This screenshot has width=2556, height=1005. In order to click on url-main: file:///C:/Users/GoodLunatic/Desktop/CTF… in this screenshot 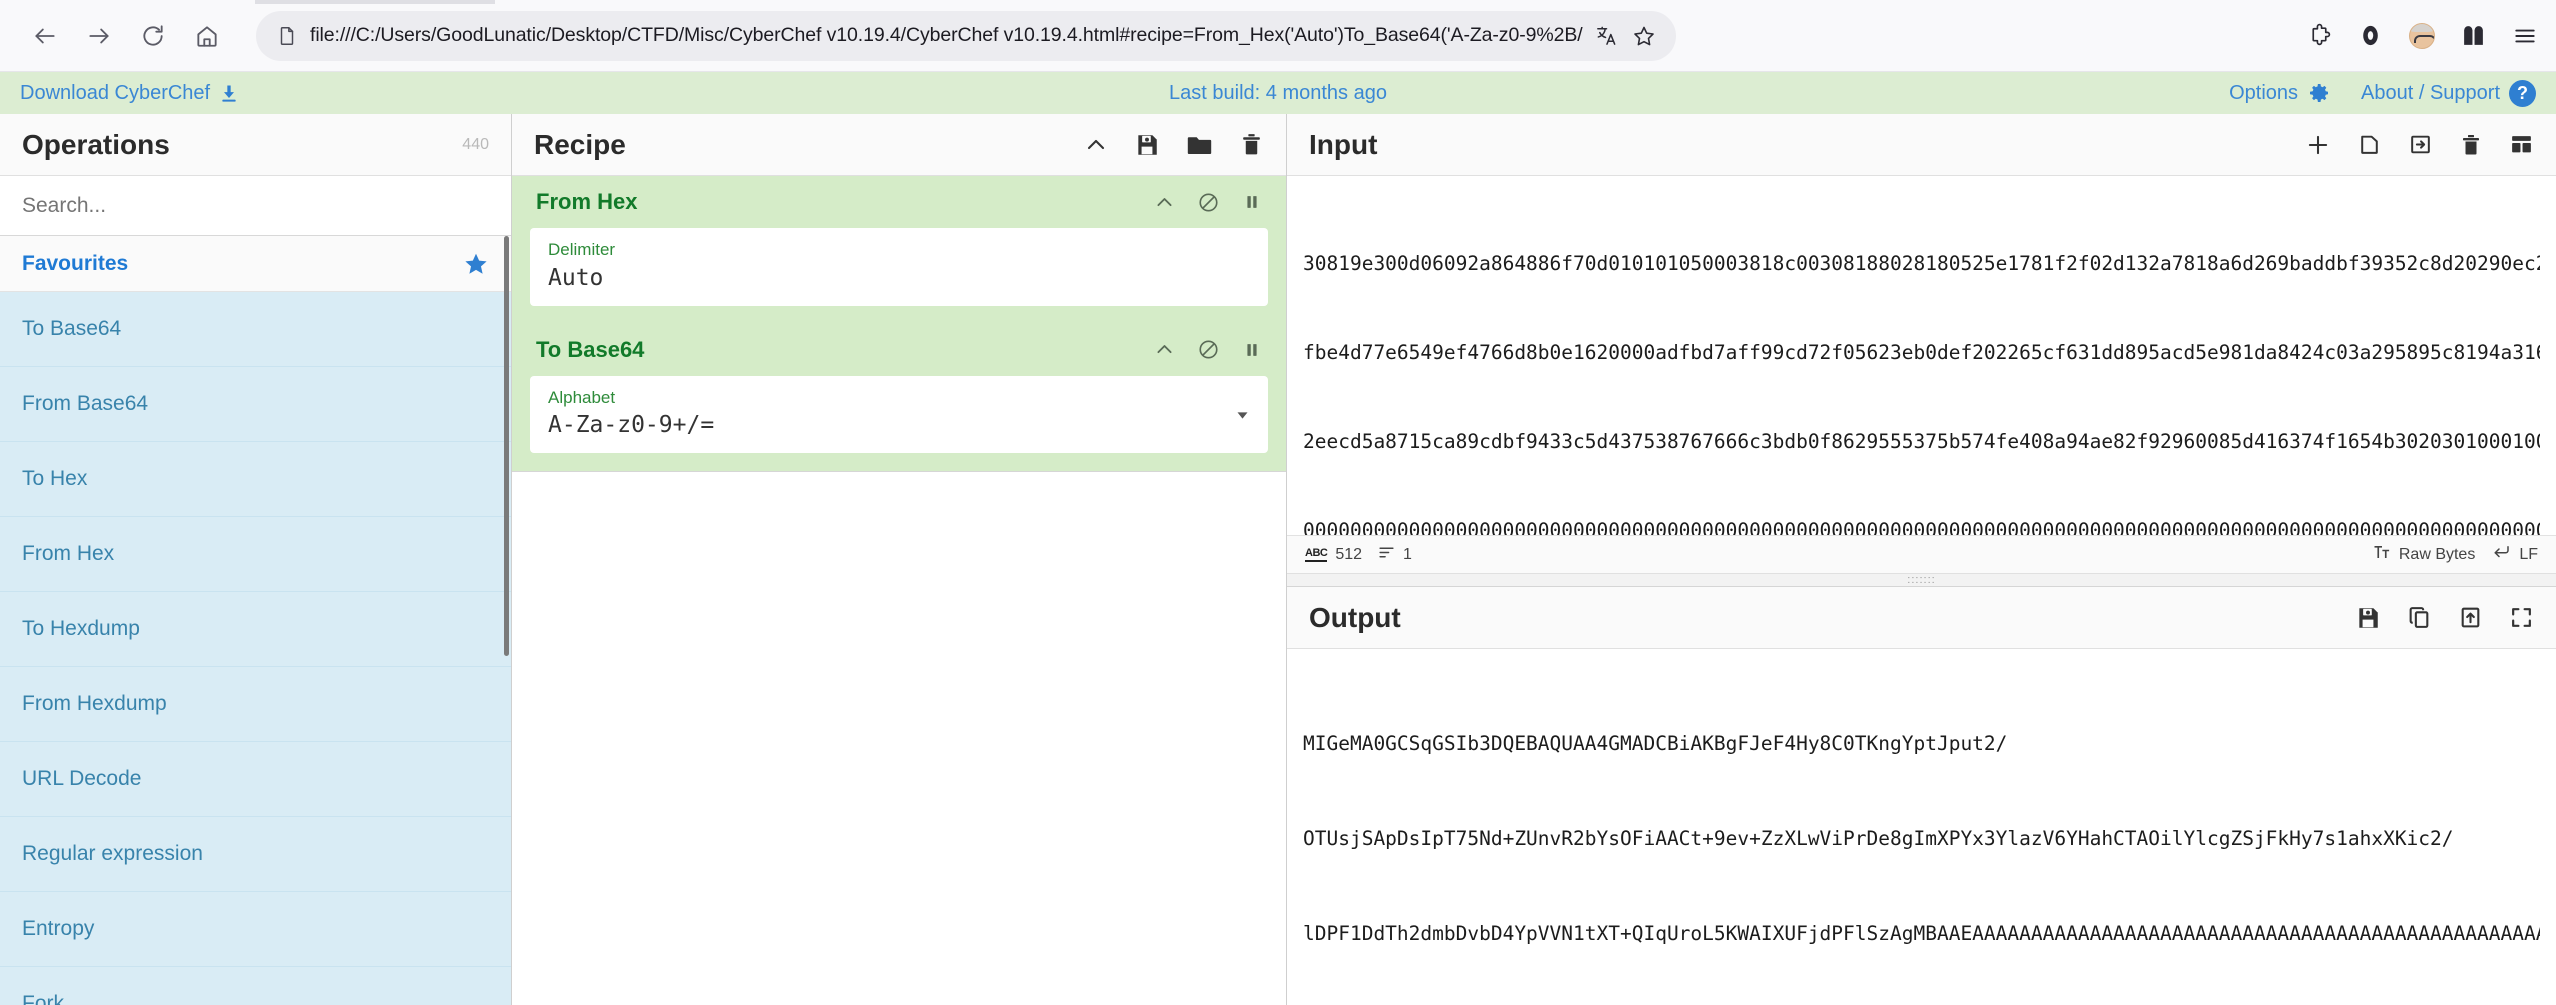, I will do `click(946, 35)`.